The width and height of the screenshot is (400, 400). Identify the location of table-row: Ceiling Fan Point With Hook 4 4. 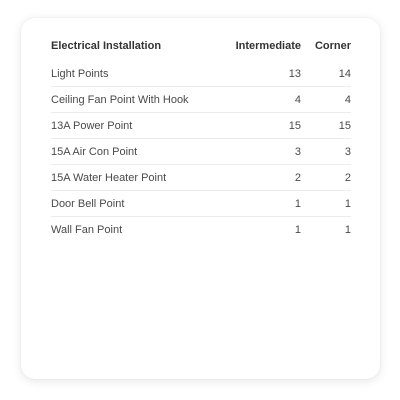
(201, 99).